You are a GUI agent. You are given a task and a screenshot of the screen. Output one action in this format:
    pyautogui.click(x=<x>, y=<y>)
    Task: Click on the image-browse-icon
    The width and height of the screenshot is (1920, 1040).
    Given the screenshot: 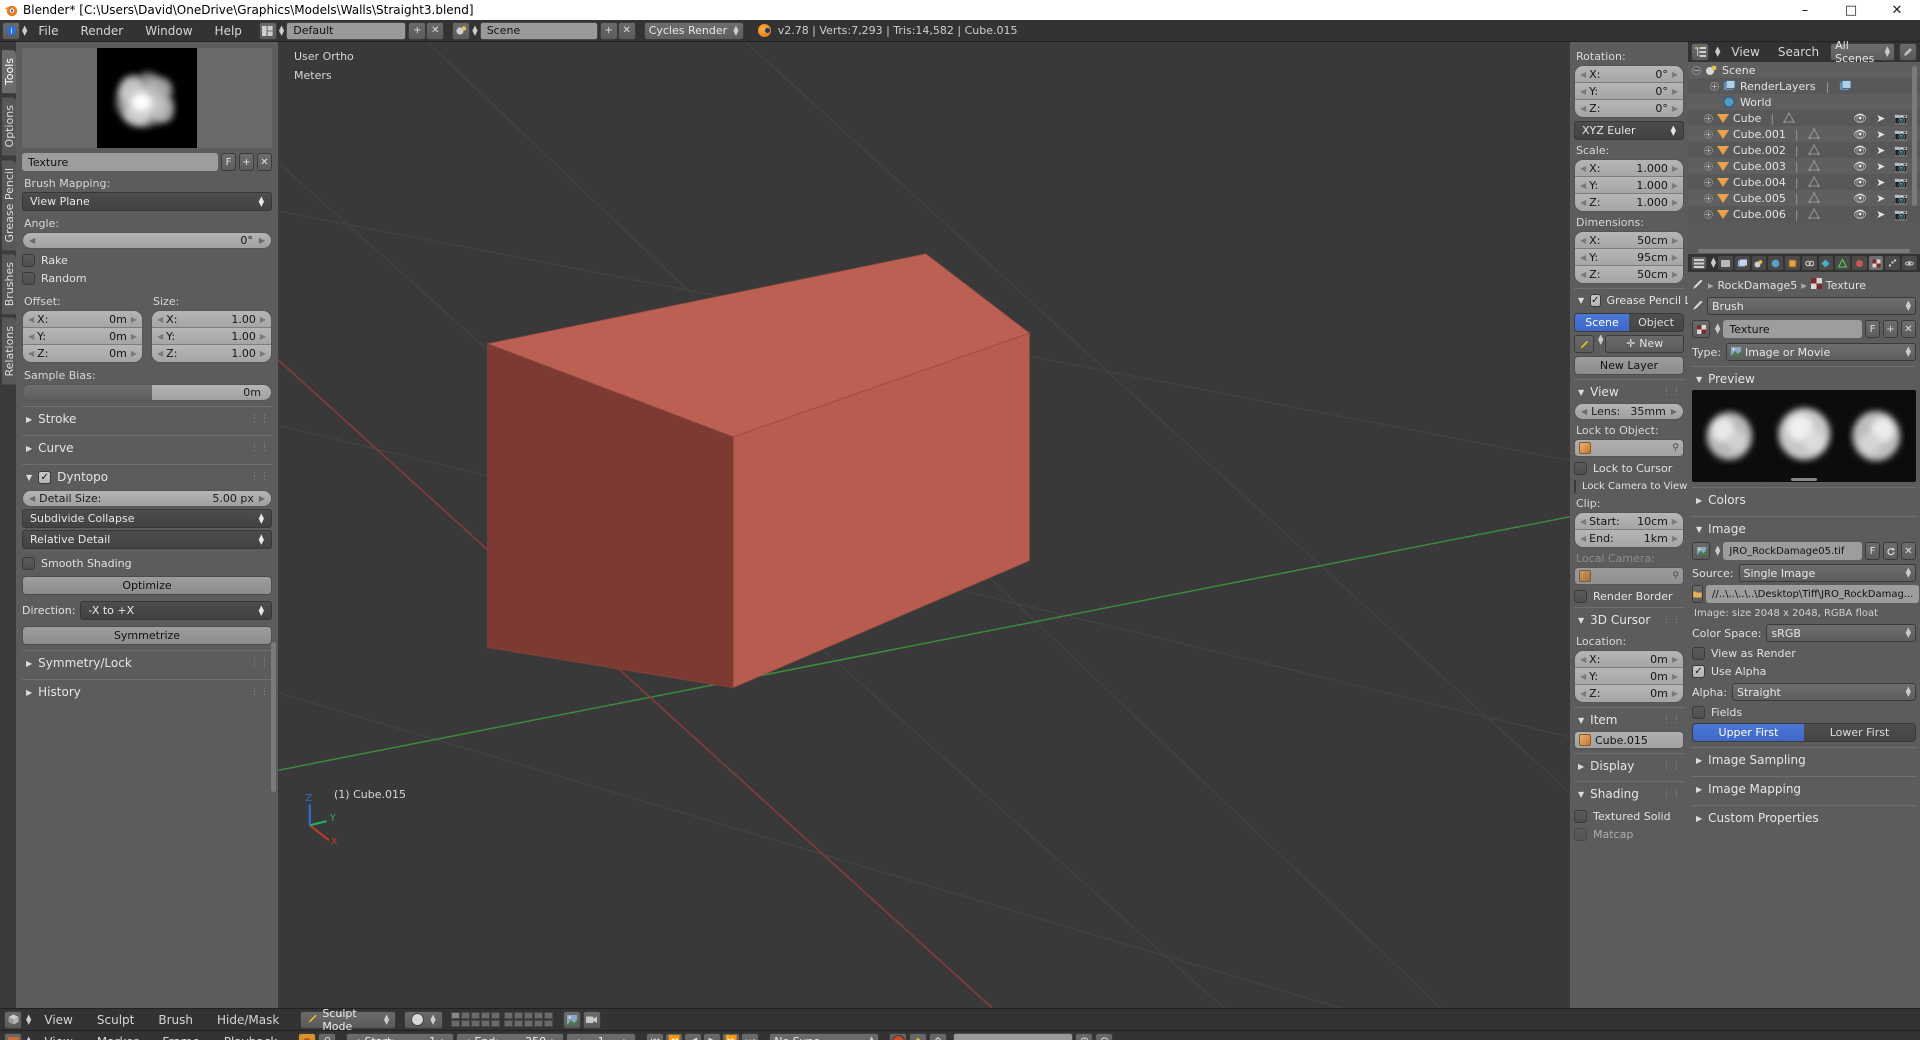 What is the action you would take?
    pyautogui.click(x=1701, y=551)
    